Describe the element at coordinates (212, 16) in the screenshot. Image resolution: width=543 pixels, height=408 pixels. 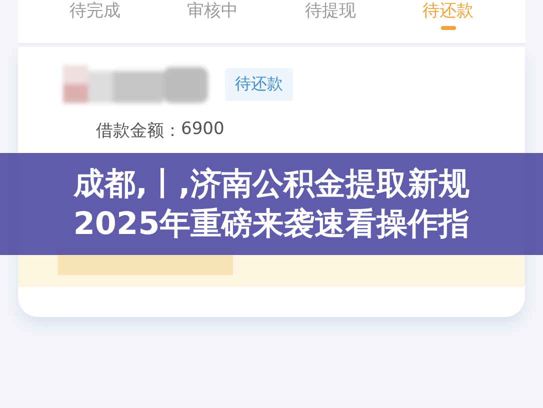
I see `tab: 审核中` at that location.